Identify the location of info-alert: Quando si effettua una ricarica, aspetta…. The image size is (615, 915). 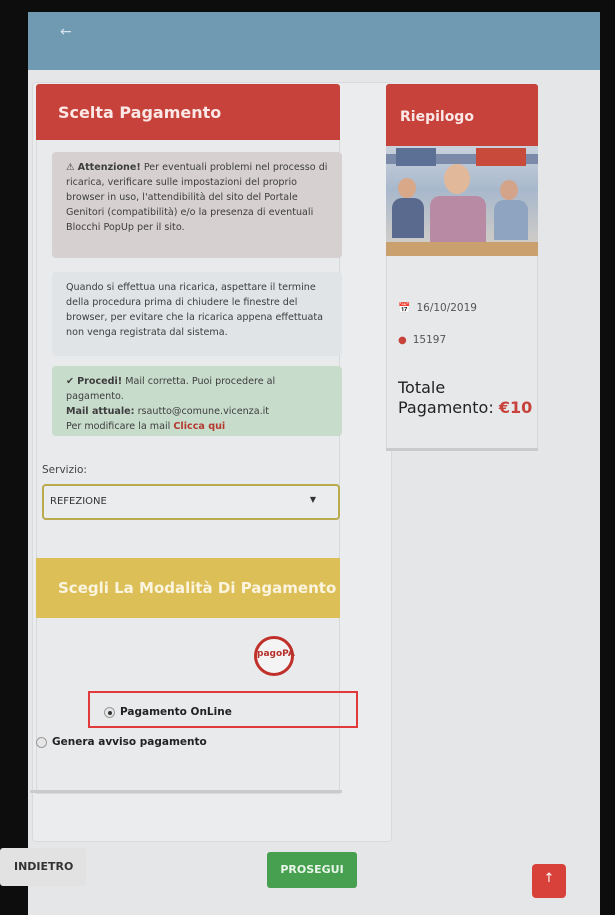
(197, 314).